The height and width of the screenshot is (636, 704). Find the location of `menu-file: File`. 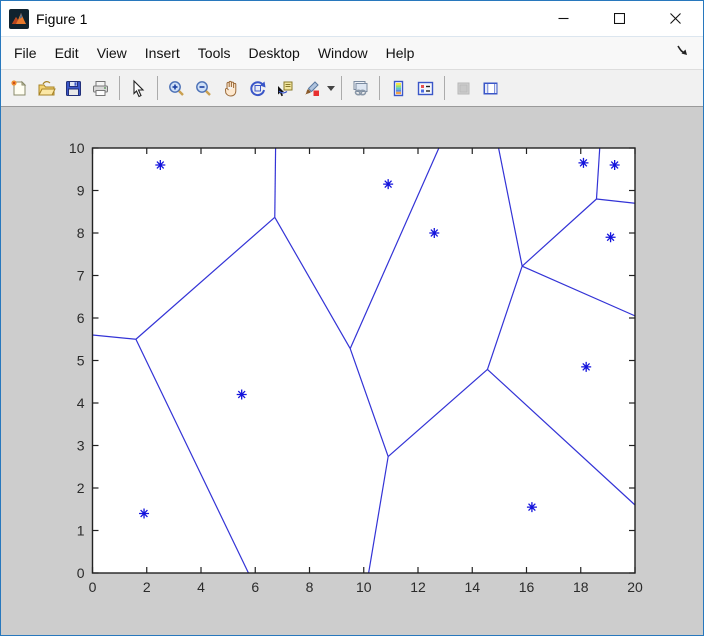

menu-file: File is located at coordinates (25, 53).